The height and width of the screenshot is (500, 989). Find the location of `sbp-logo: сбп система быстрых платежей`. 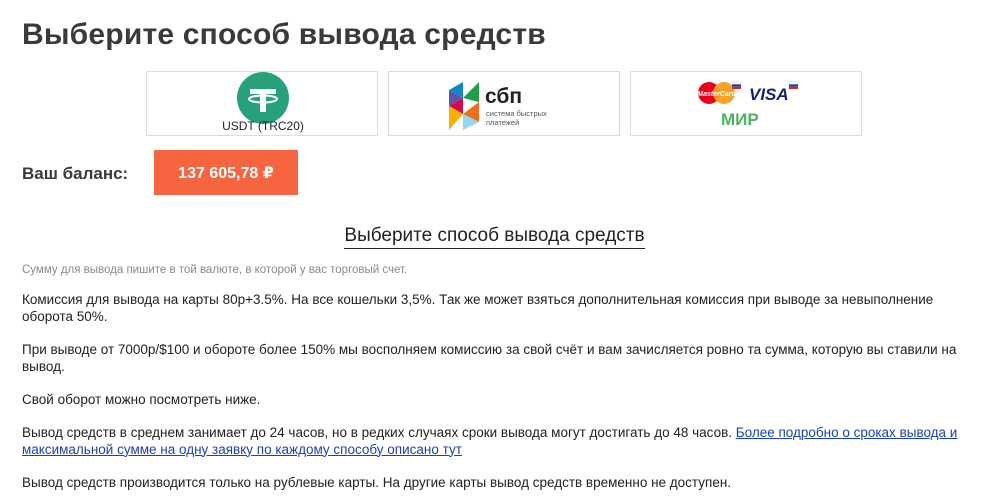

sbp-logo: сбп система быстрых платежей is located at coordinates (498, 106).